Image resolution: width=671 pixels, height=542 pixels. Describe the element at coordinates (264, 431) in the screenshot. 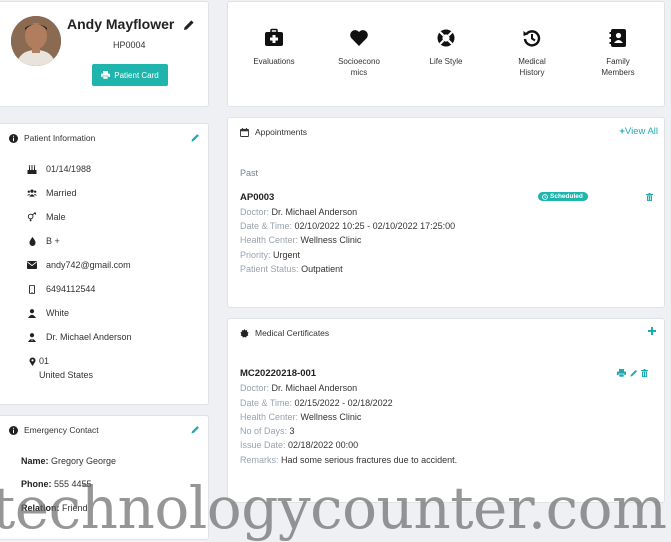

I see `cert-days-label: No of Days:` at that location.